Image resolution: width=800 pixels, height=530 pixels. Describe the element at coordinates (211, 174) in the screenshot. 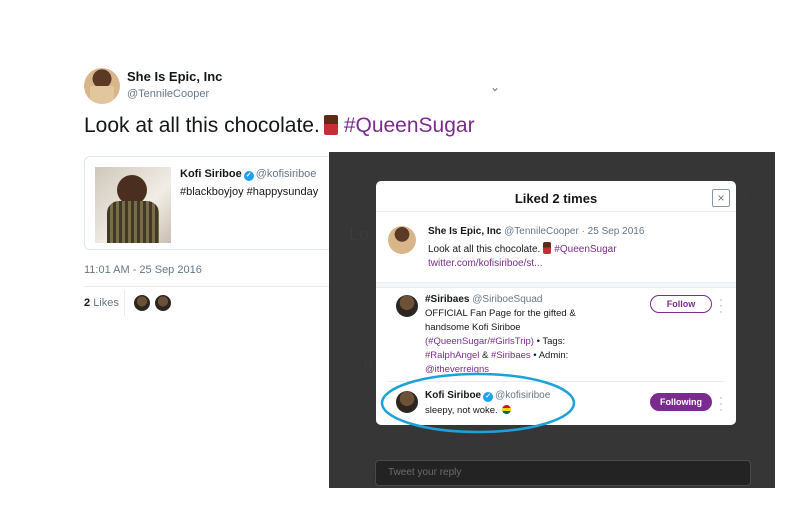

I see `quoted-author-name: Kofi Siriboe` at that location.